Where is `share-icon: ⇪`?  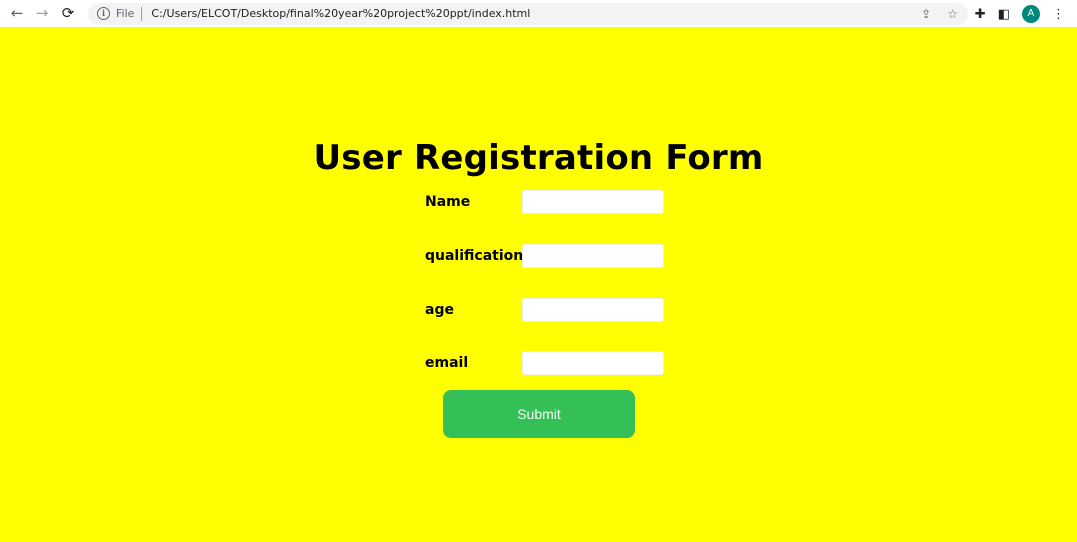
share-icon: ⇪ is located at coordinates (926, 14).